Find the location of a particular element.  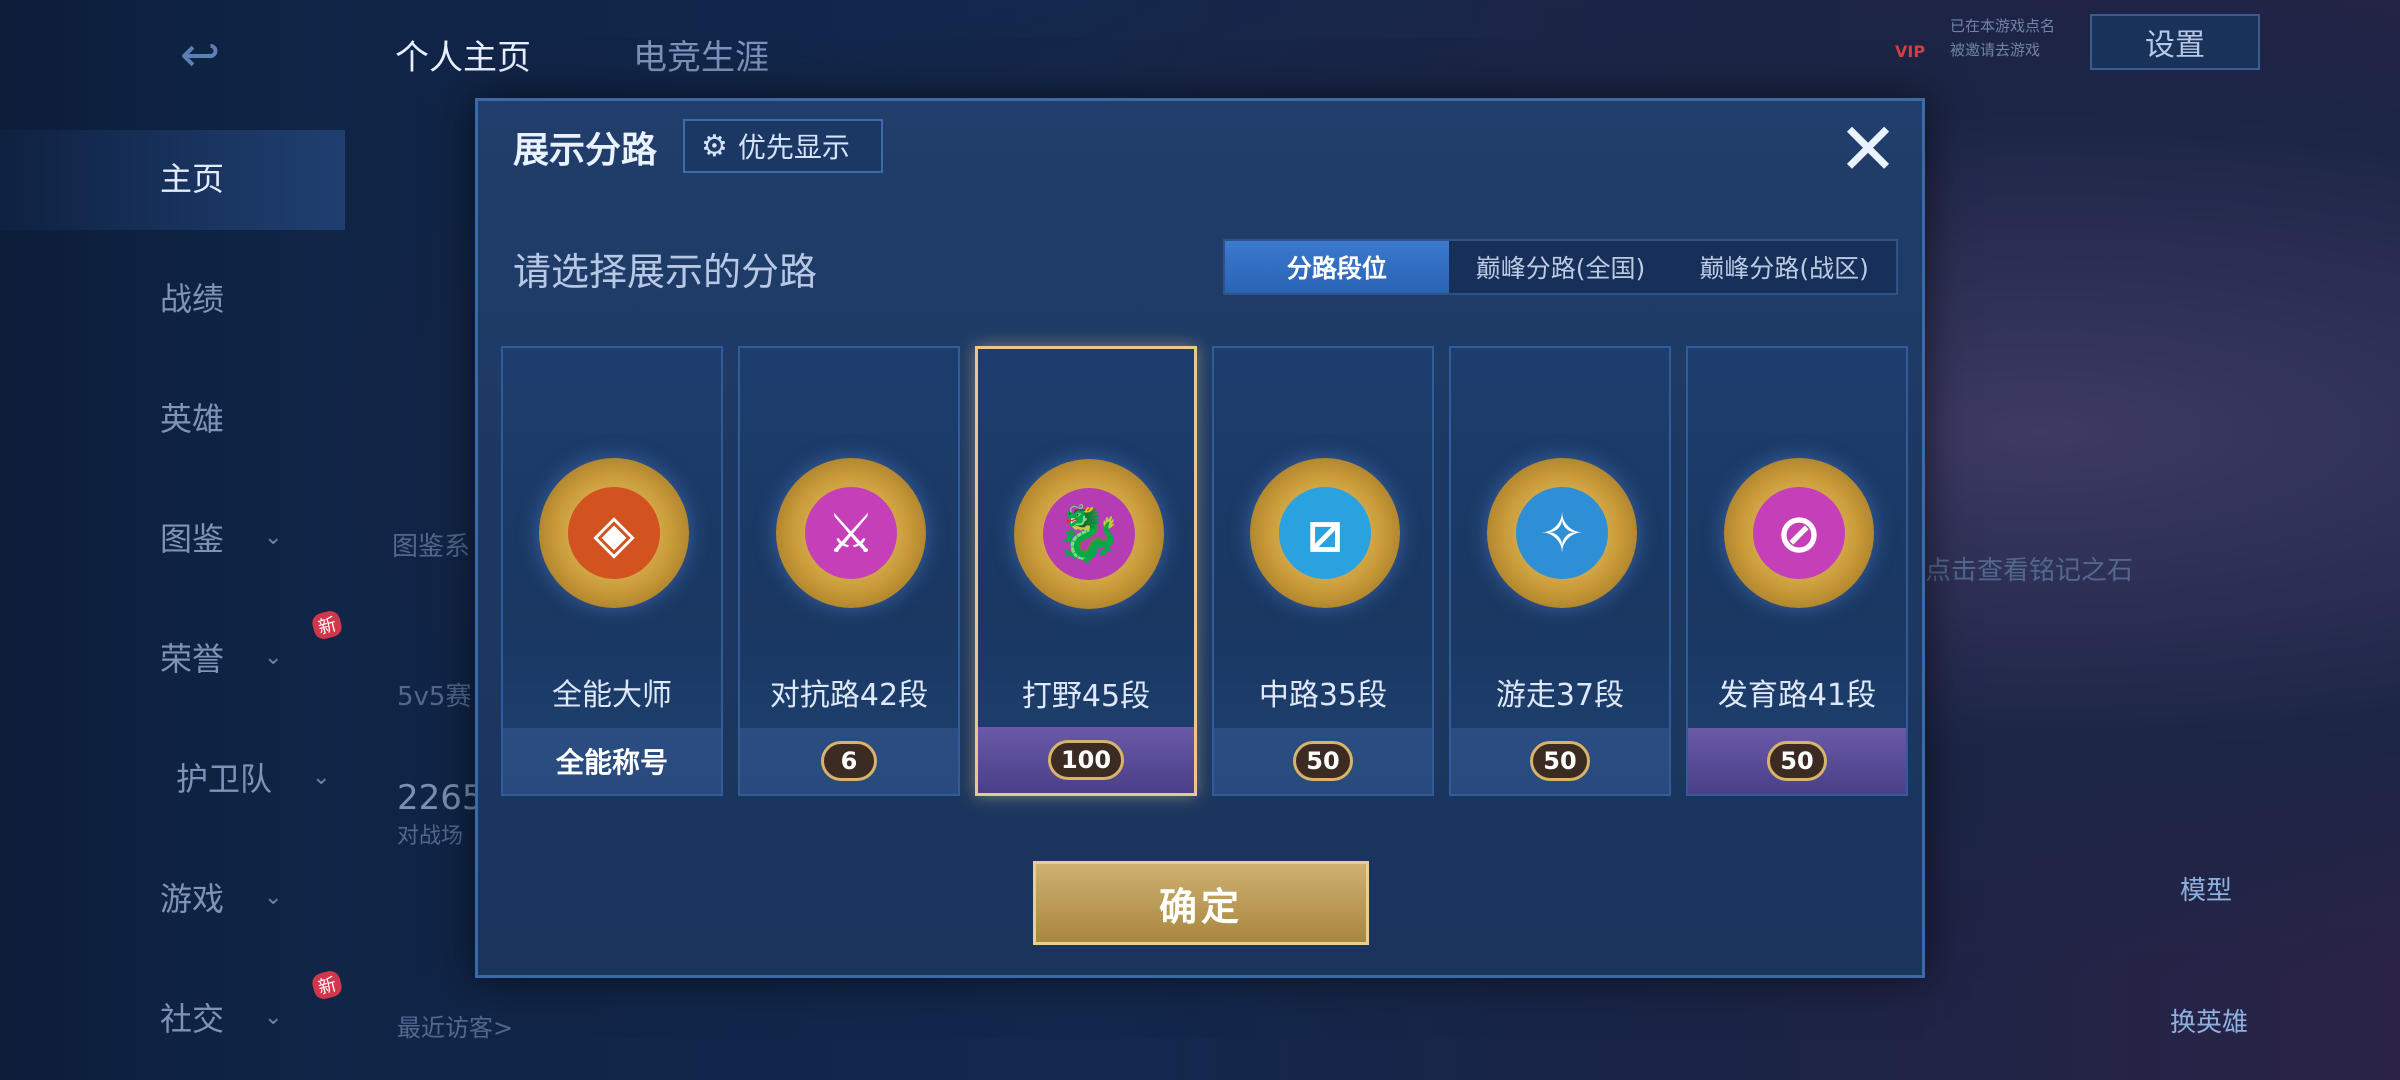

settings-button: 设置 is located at coordinates (2175, 42).